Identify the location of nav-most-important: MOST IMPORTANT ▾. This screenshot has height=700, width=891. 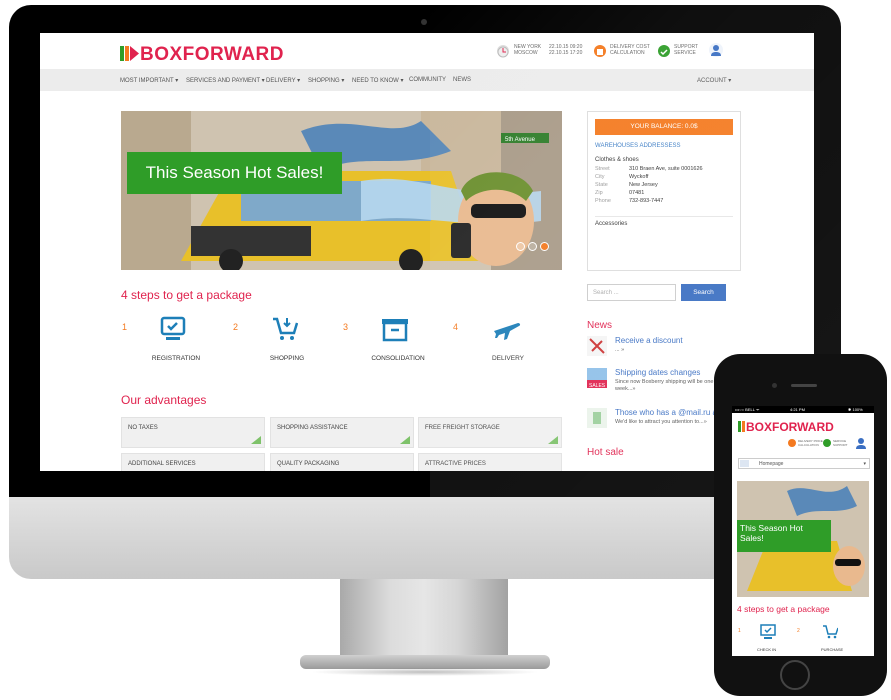
(149, 80).